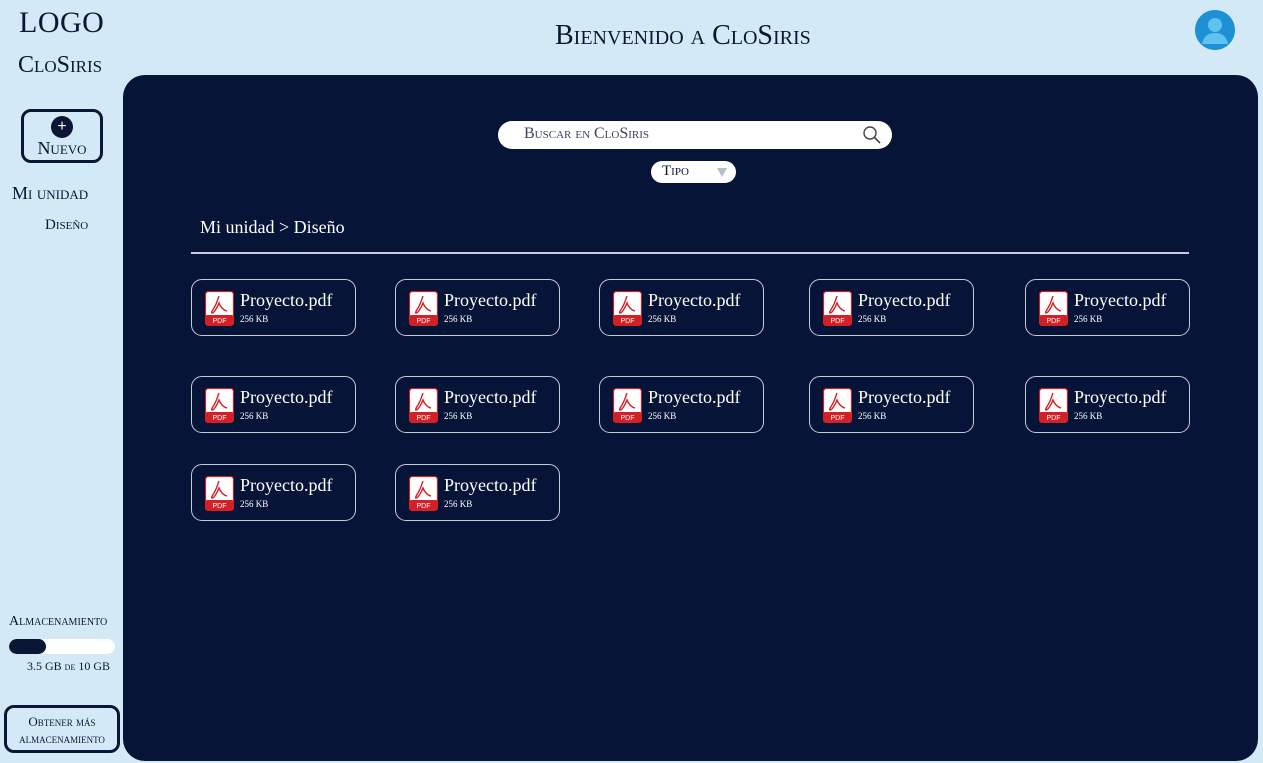  What do you see at coordinates (237, 227) in the screenshot?
I see `breadcrumb-item-mi-unidad: Mi unidad` at bounding box center [237, 227].